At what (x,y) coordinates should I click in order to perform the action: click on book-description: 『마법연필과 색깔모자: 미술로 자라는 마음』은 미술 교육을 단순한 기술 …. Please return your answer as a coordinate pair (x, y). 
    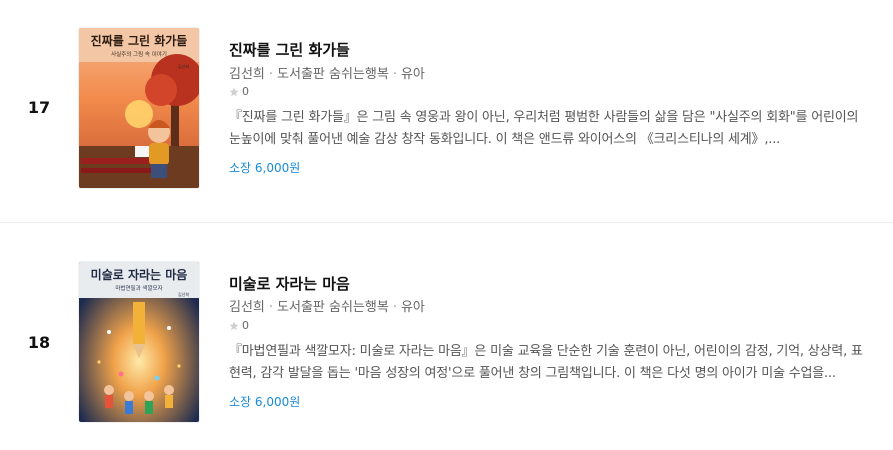
    Looking at the image, I should click on (546, 362).